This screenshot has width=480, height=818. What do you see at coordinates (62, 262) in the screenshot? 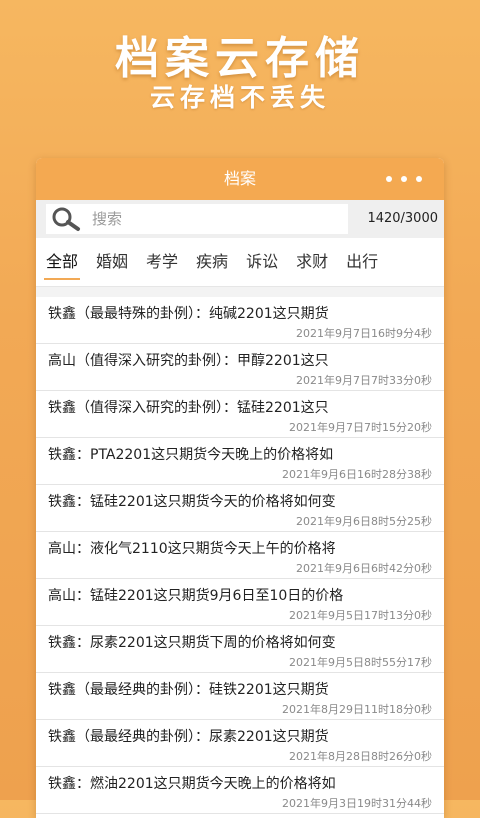
I see `tab-0: 全部` at bounding box center [62, 262].